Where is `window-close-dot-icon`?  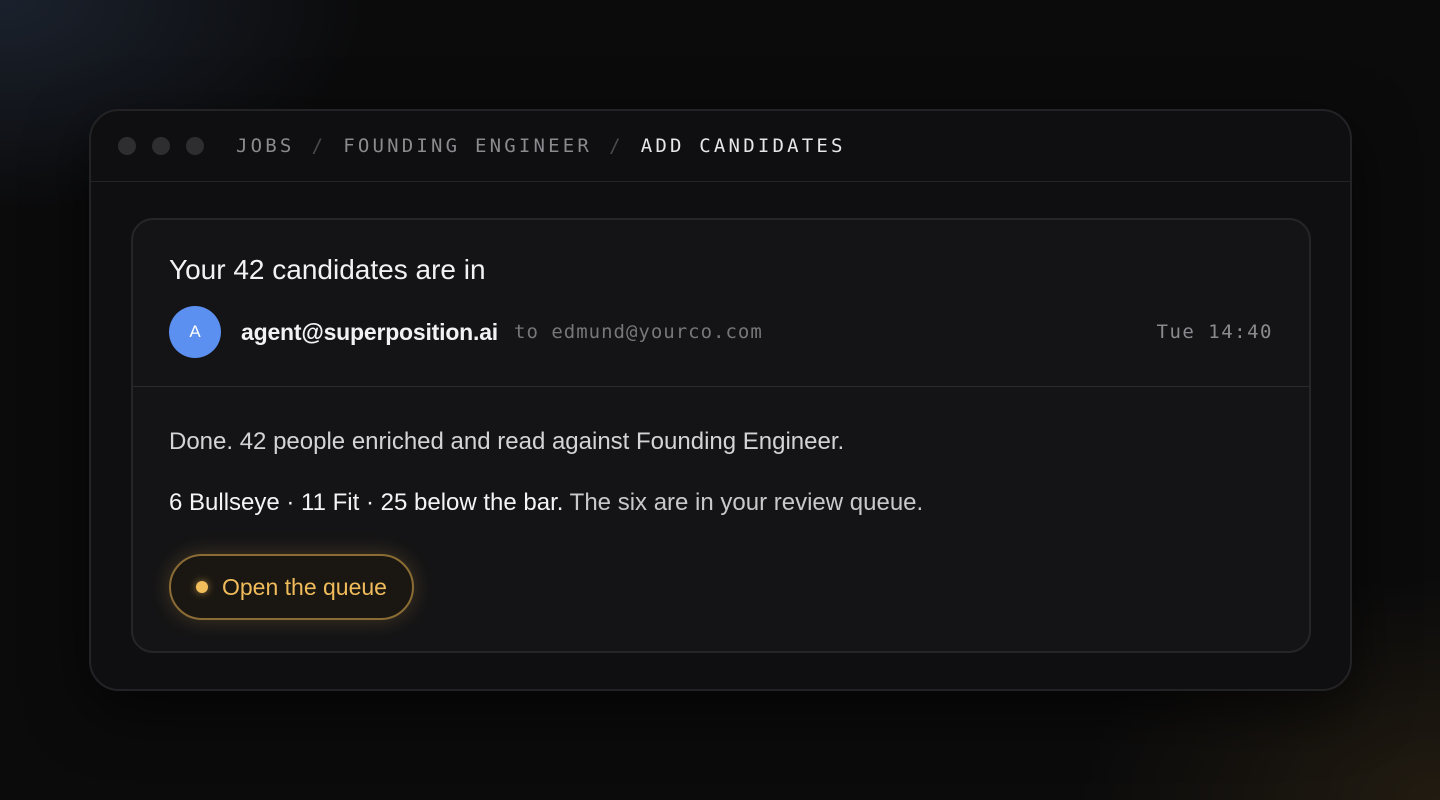
window-close-dot-icon is located at coordinates (127, 146).